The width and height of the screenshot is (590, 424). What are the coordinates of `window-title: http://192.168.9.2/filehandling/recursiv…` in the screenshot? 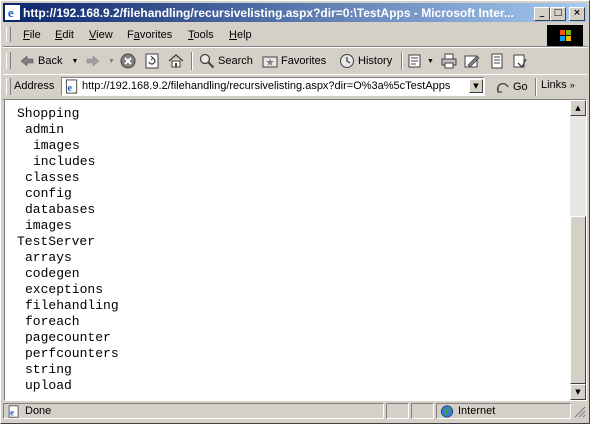 It's located at (268, 13).